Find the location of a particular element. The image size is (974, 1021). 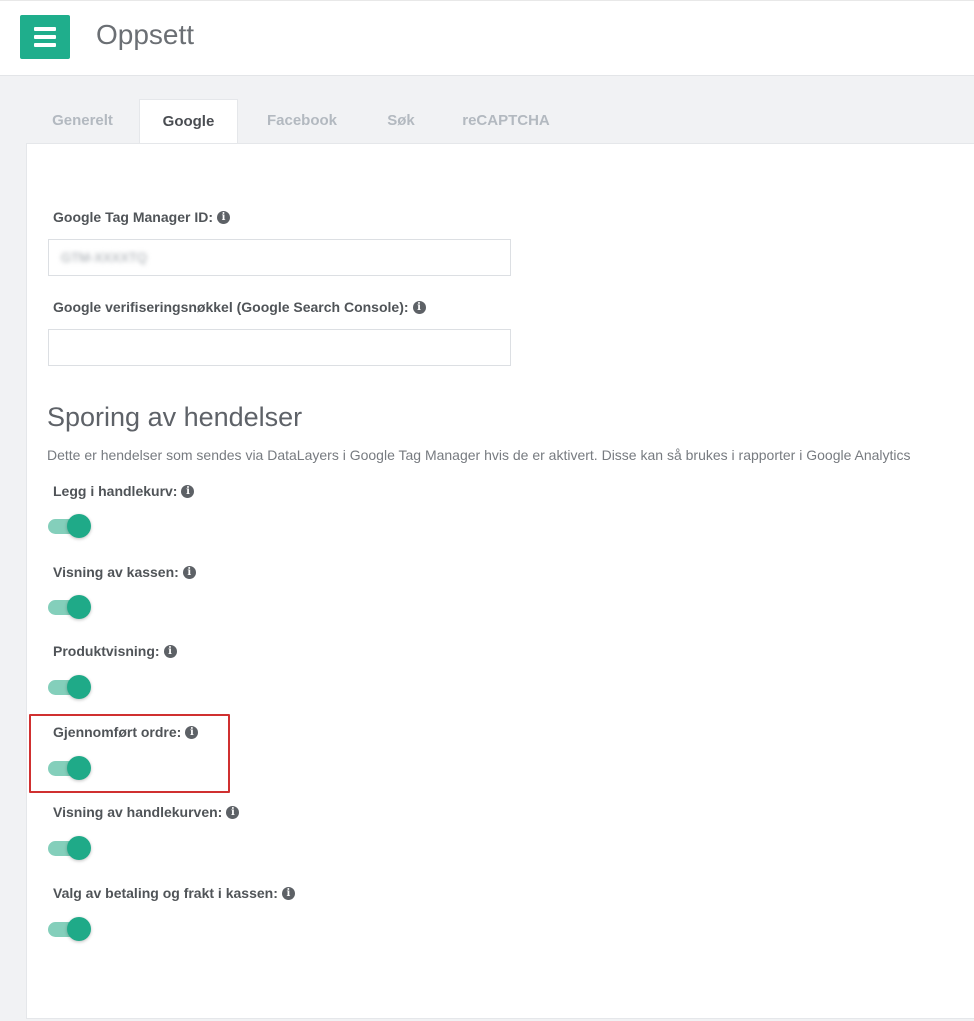

event-label-checkout-view: Visning av kassen: i is located at coordinates (124, 572).